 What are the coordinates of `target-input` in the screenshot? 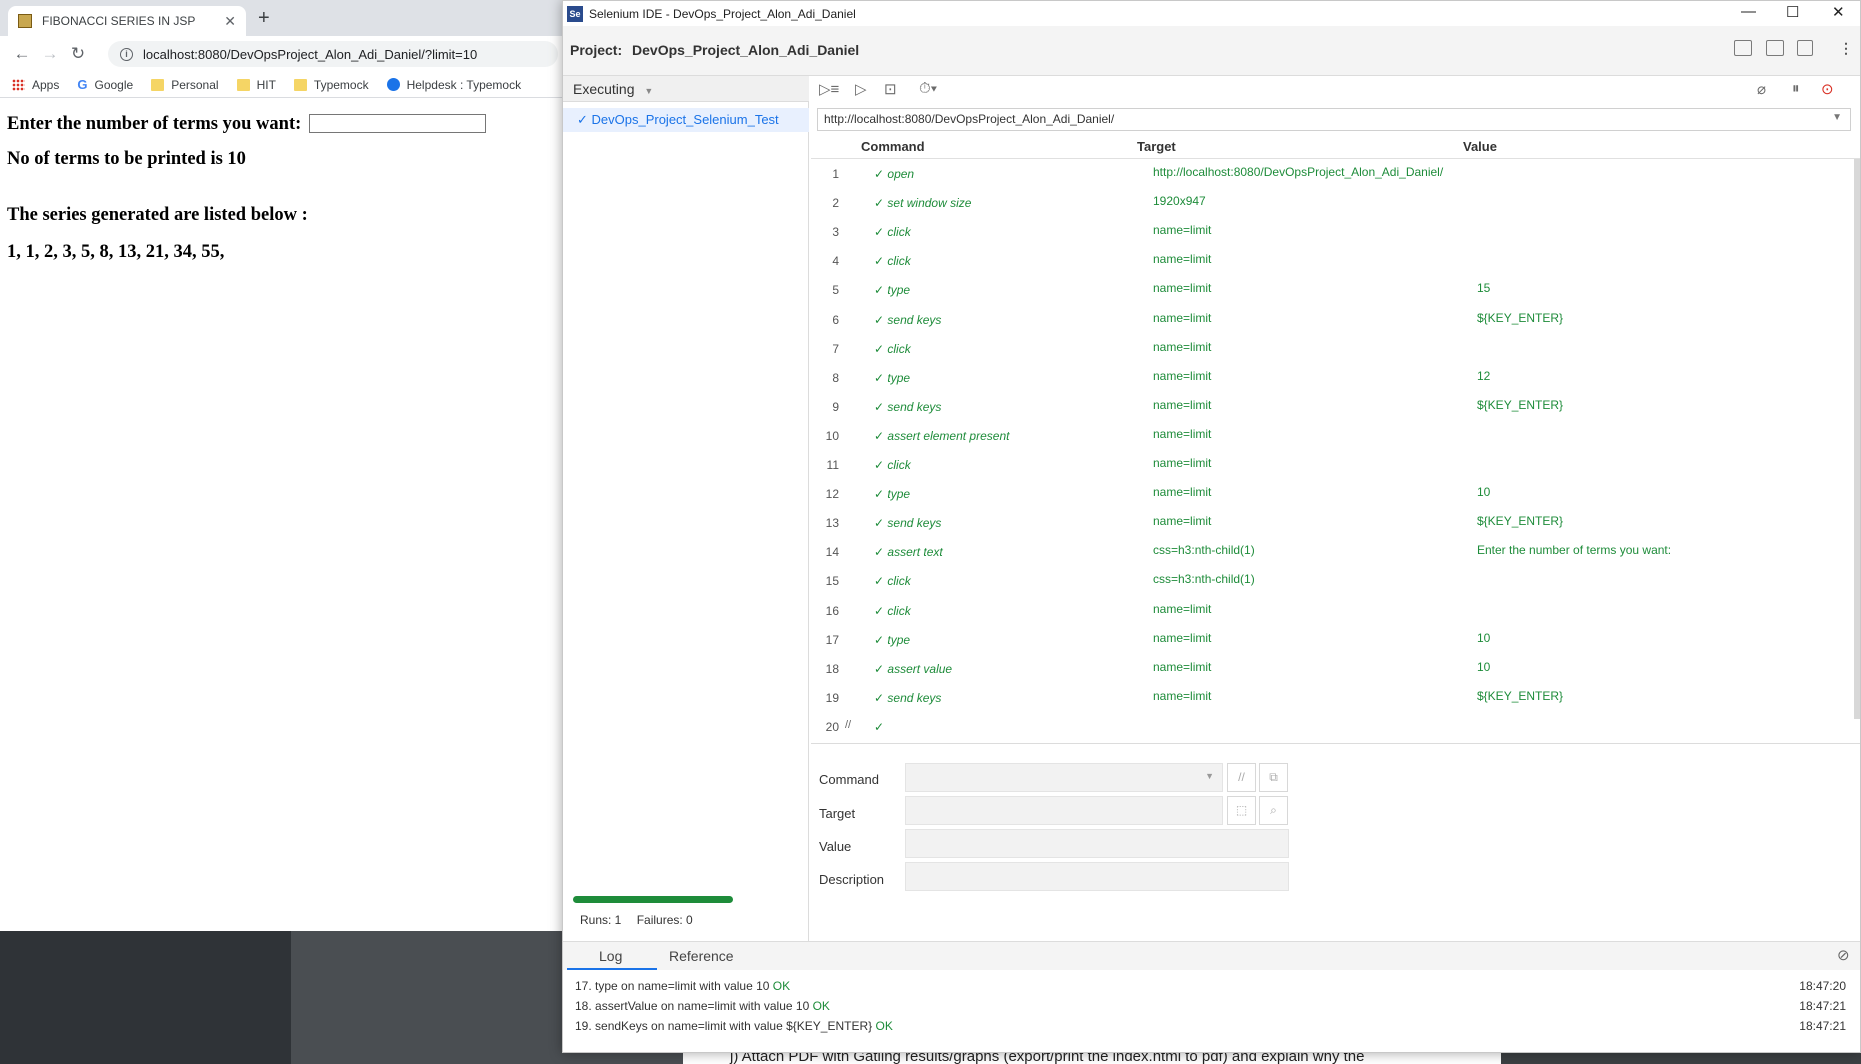 It's located at (1064, 810).